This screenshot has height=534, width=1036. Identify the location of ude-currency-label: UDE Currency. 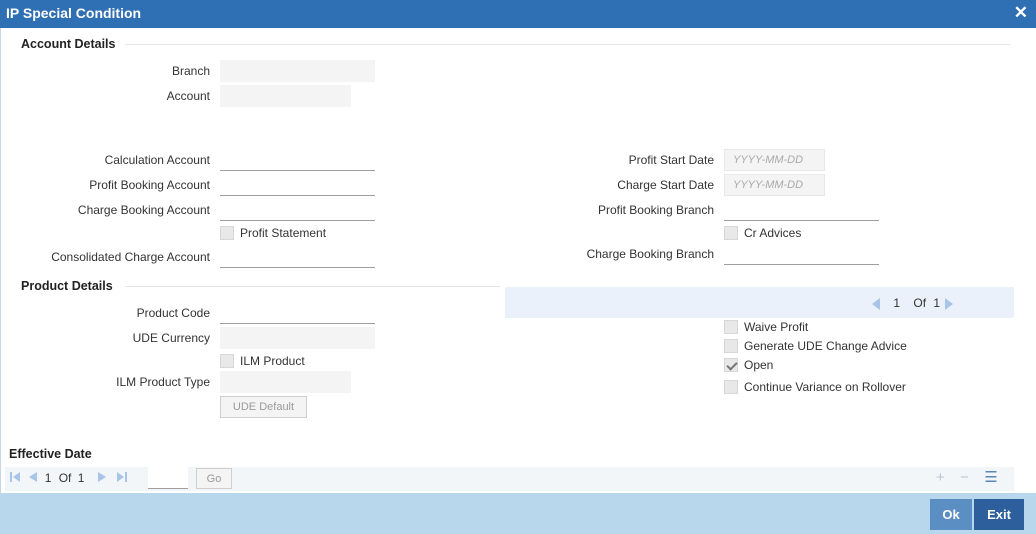
(171, 338).